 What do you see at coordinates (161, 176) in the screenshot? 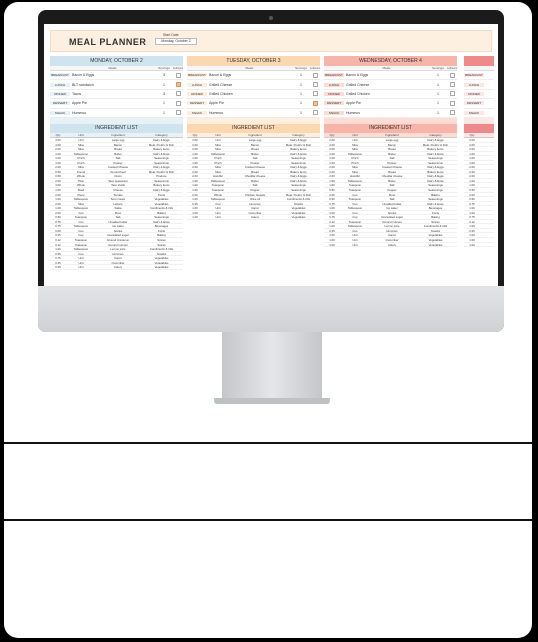
I see `ingredient-category: Produce` at bounding box center [161, 176].